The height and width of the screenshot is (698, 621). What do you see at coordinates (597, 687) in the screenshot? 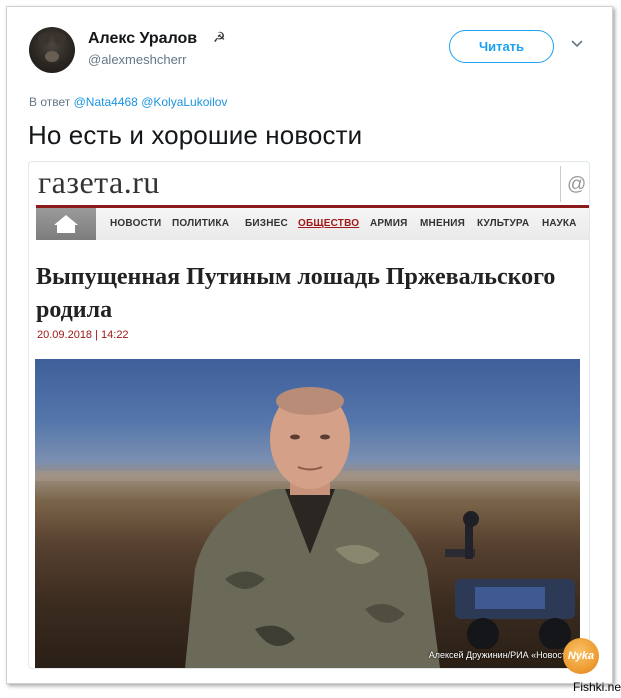
I see `fishki-watermark: Fishki.net` at bounding box center [597, 687].